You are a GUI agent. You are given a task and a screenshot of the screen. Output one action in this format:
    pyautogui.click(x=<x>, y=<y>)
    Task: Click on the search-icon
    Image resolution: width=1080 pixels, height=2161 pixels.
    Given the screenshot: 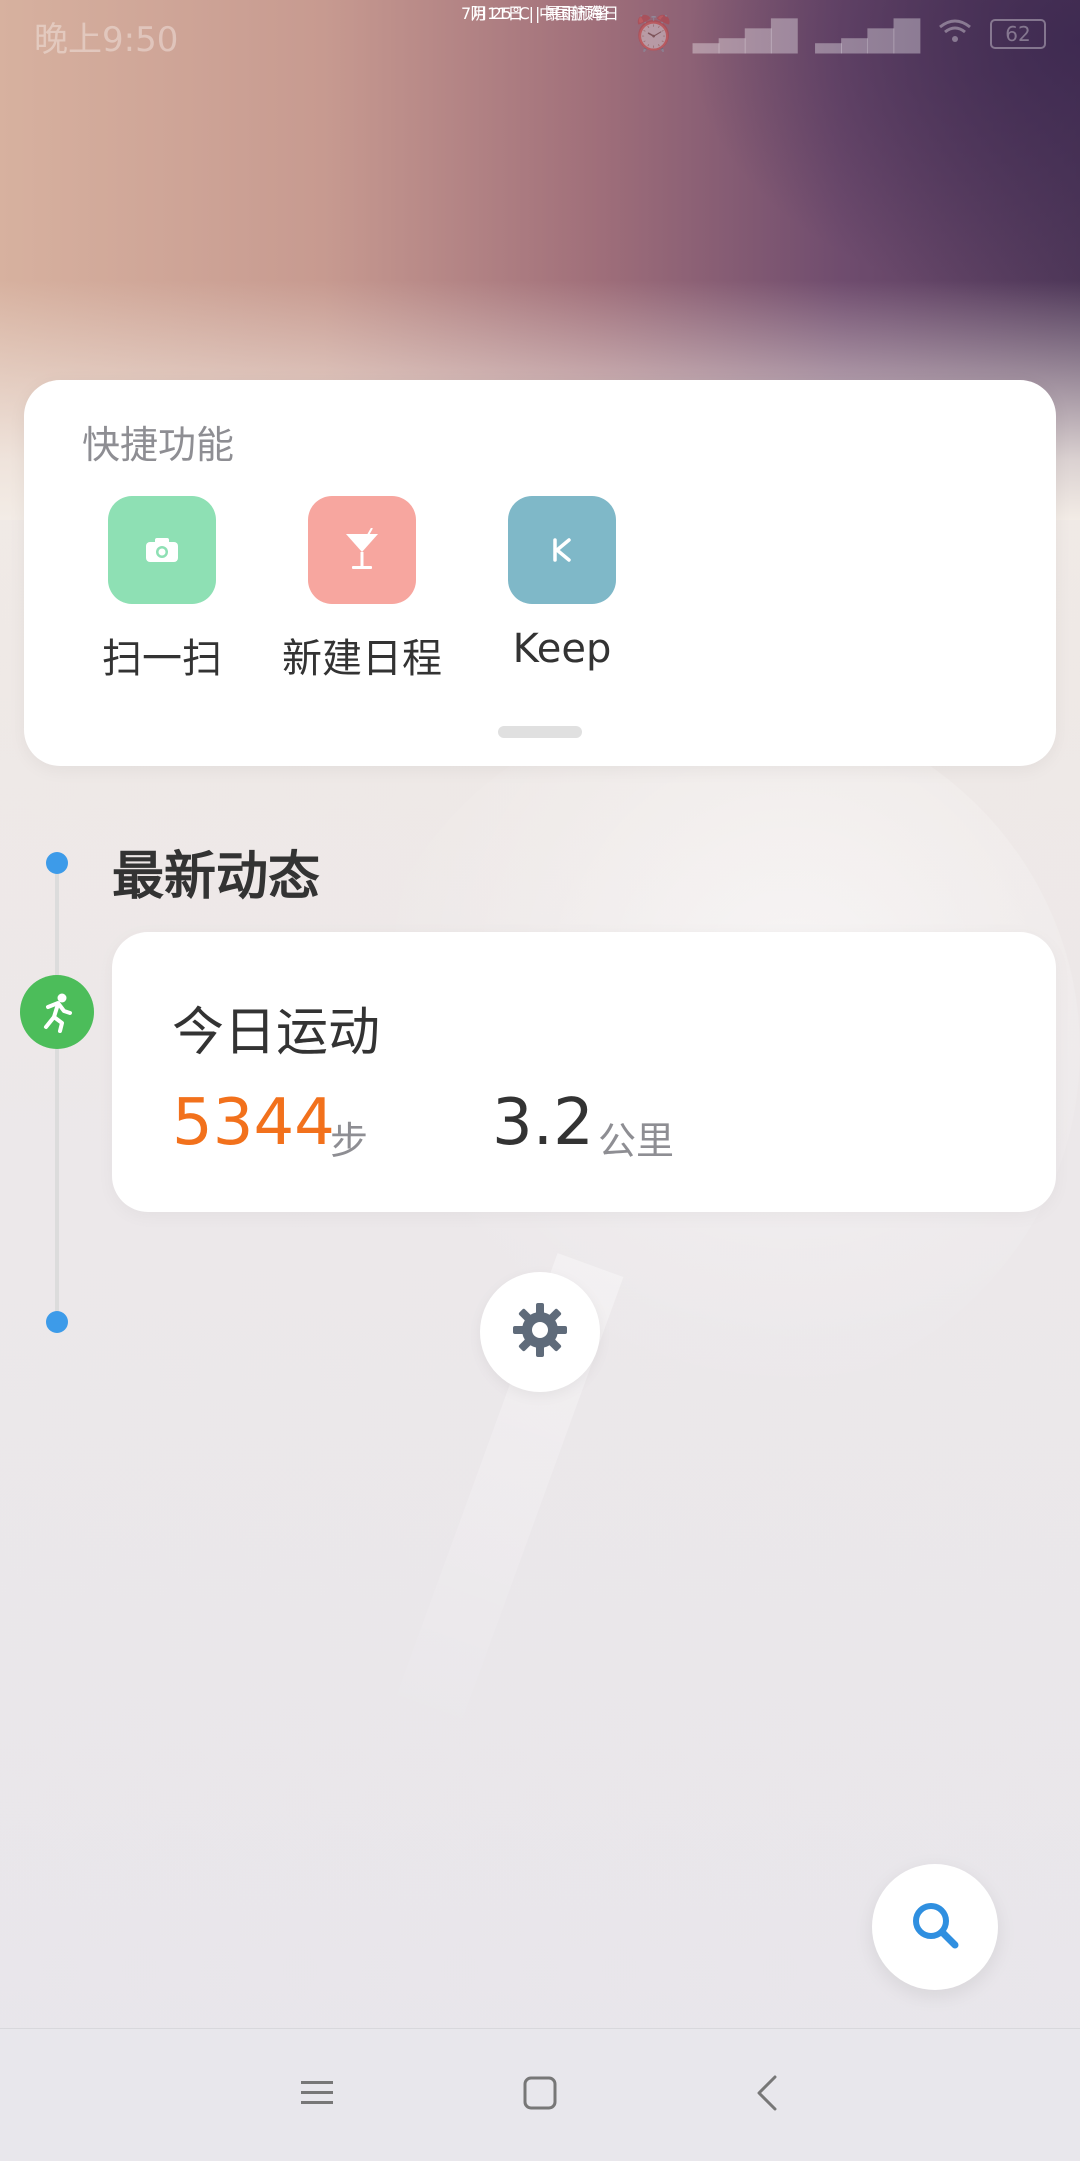 What is the action you would take?
    pyautogui.click(x=935, y=1927)
    